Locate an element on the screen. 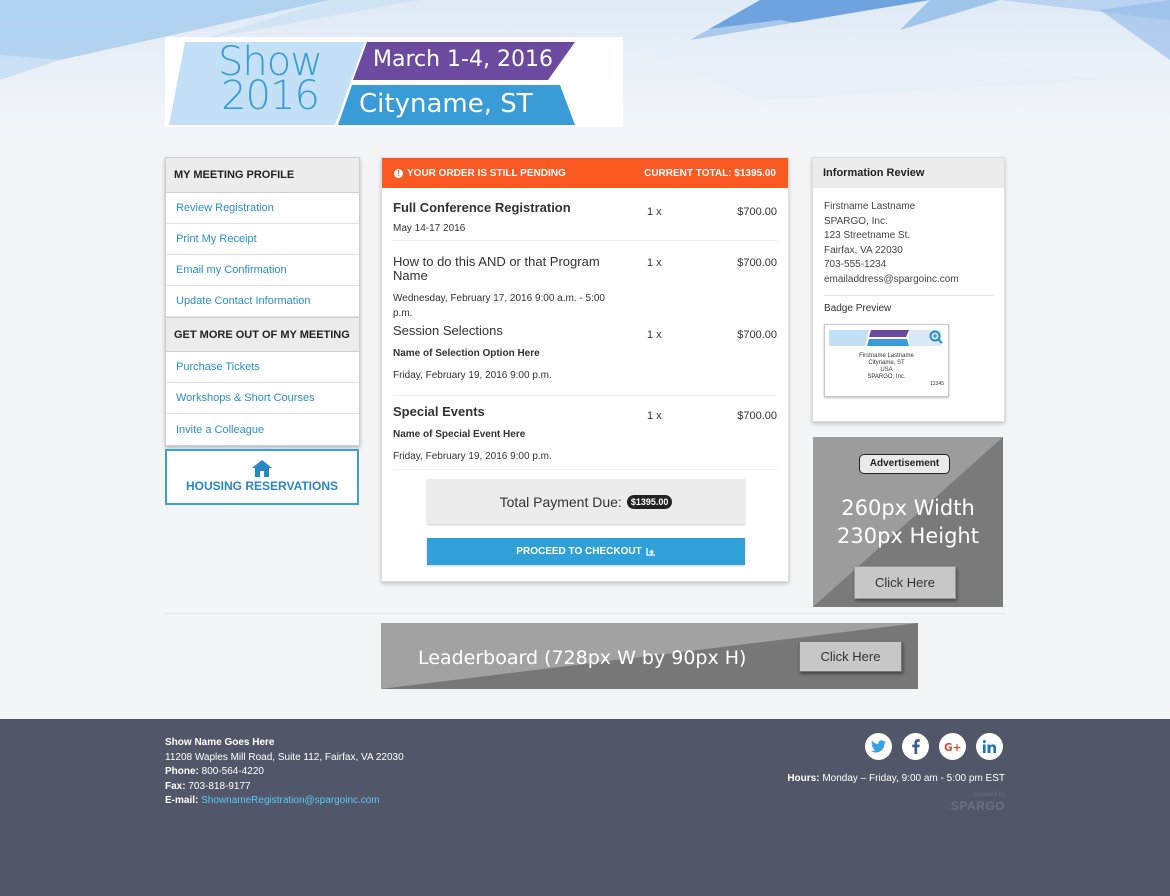 This screenshot has width=1170, height=896. spargo-brand: SPARGO is located at coordinates (977, 806).